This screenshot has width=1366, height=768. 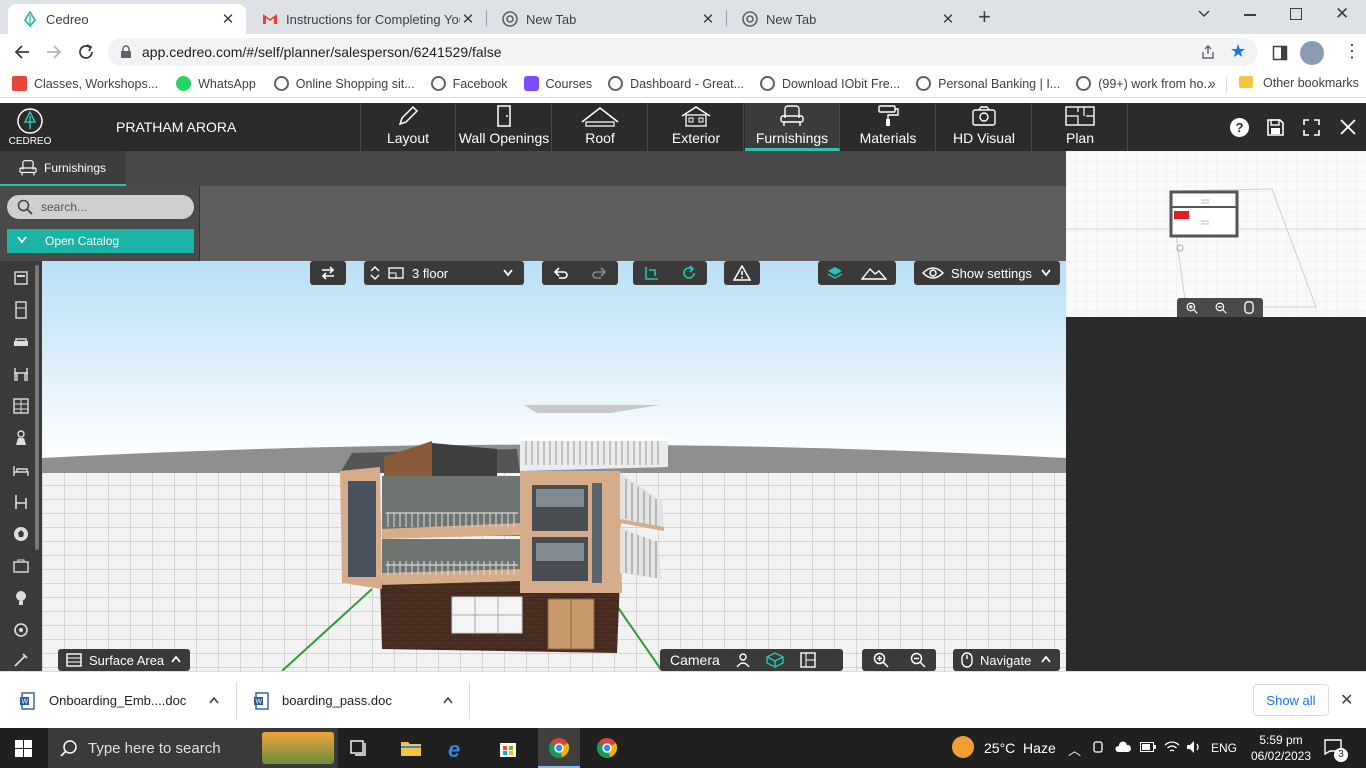 I want to click on undo-icon, so click(x=561, y=273).